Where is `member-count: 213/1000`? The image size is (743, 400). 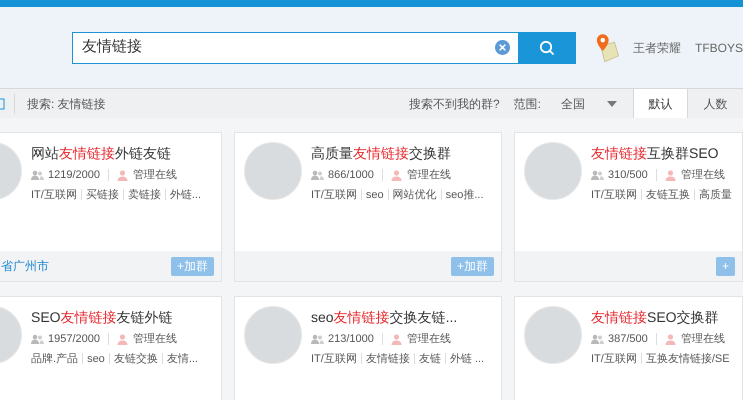 member-count: 213/1000 is located at coordinates (351, 339).